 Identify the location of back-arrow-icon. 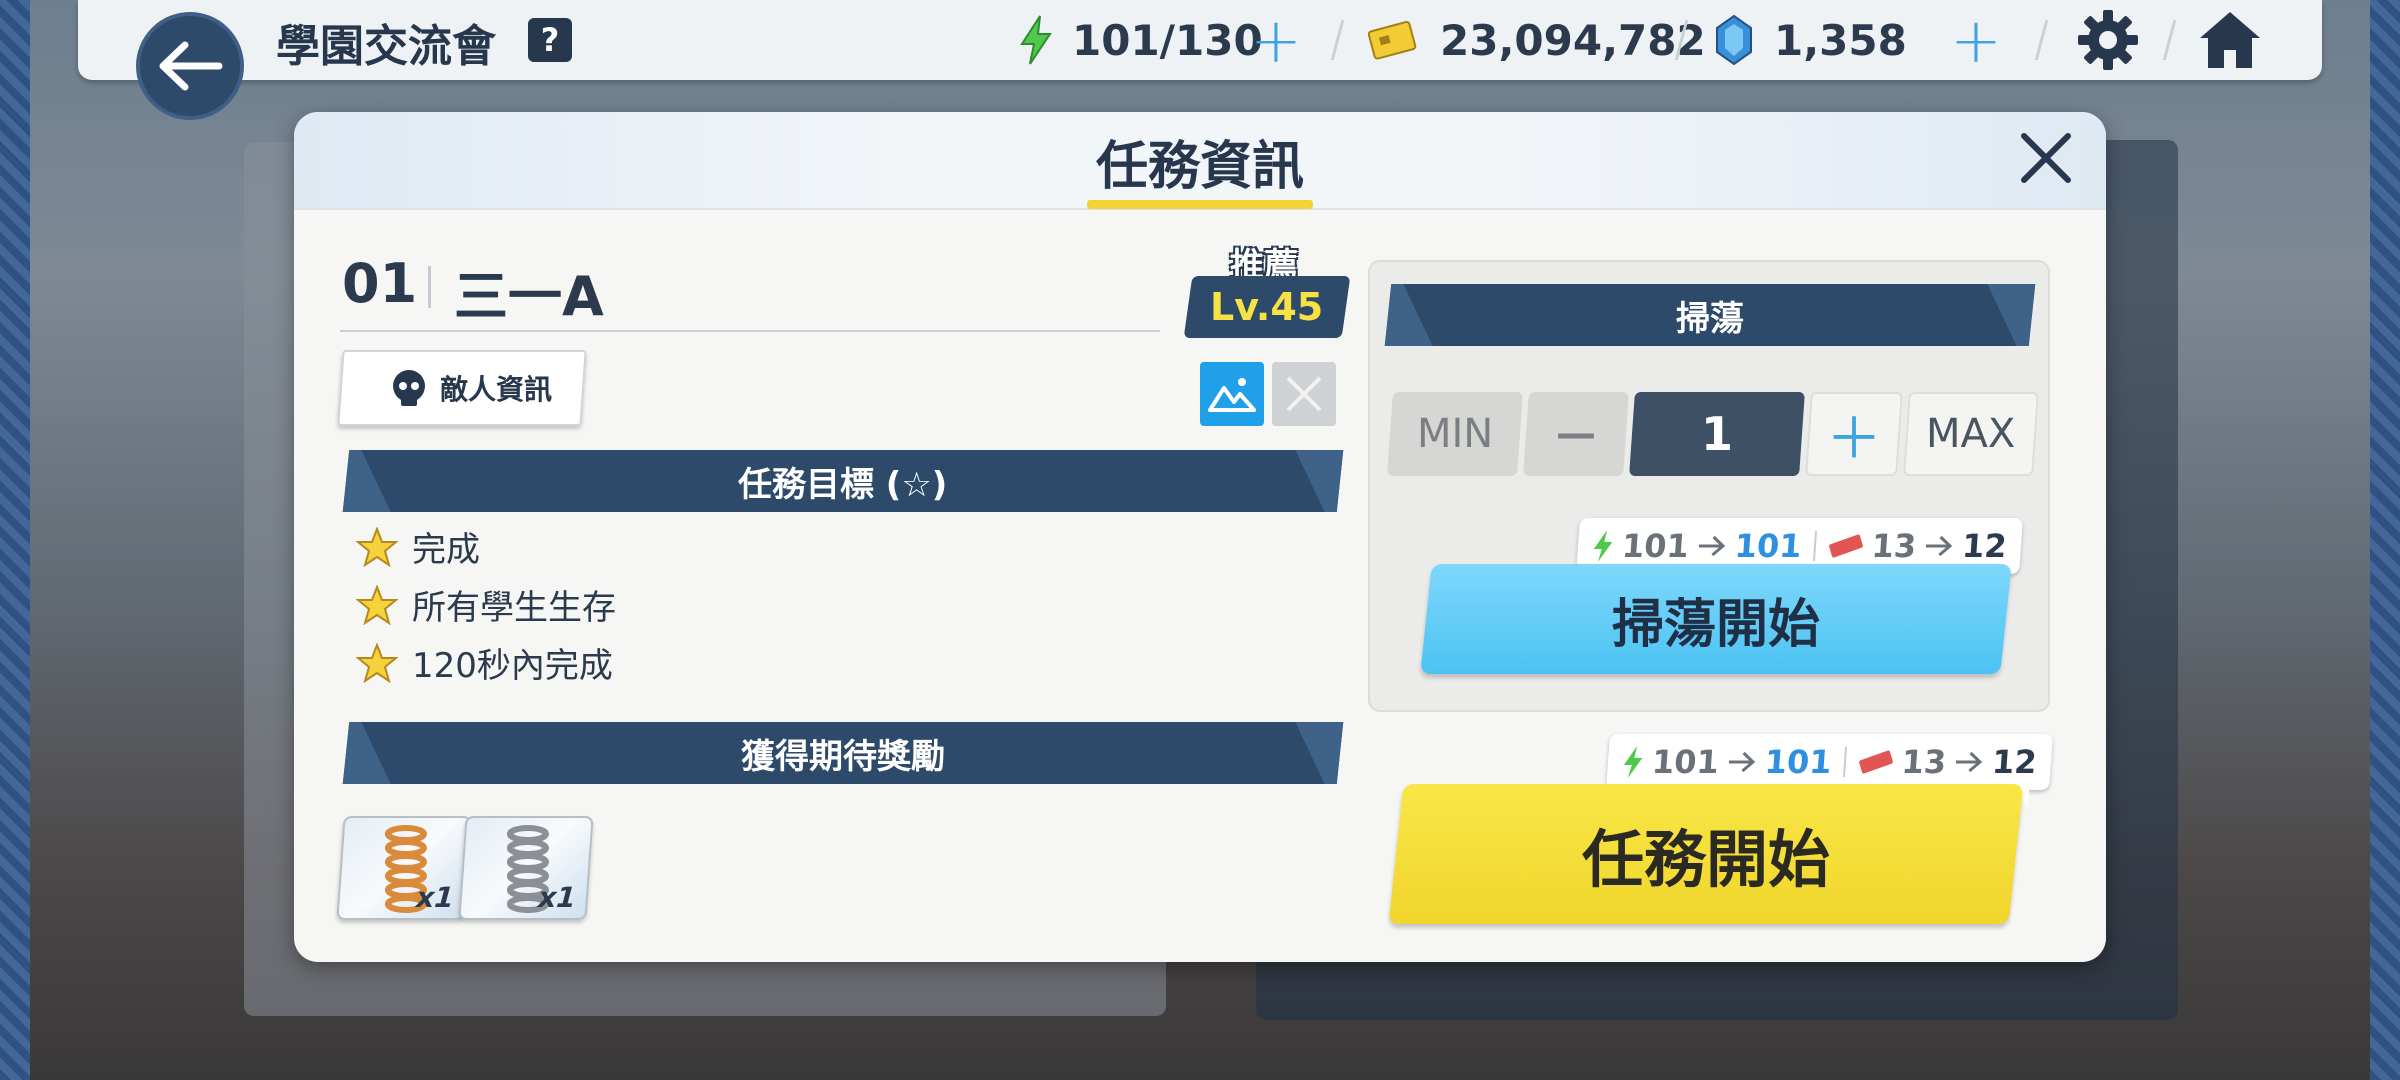
(191, 66).